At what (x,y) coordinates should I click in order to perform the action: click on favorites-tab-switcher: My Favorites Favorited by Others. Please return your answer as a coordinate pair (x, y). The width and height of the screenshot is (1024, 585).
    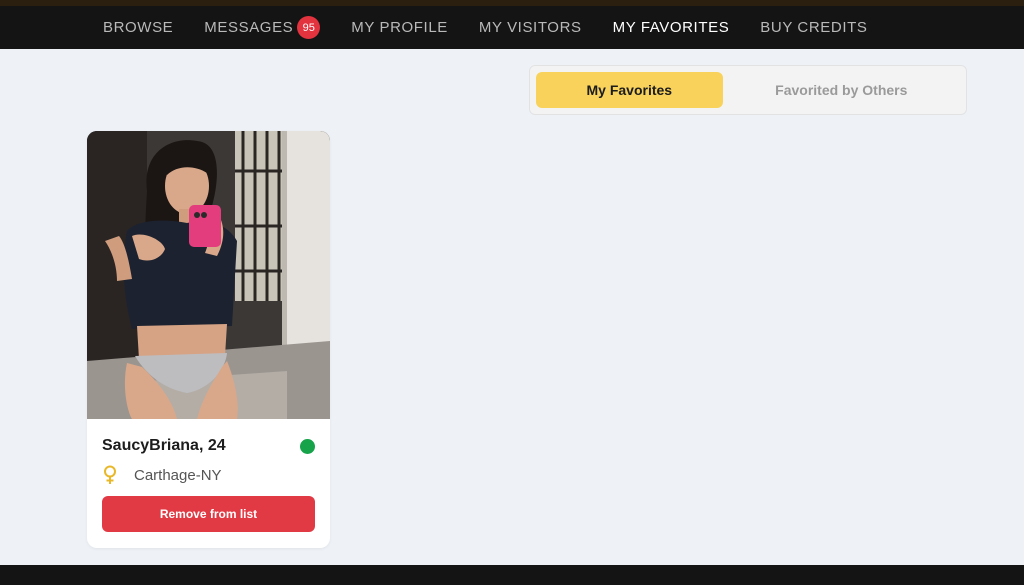
    Looking at the image, I should click on (748, 90).